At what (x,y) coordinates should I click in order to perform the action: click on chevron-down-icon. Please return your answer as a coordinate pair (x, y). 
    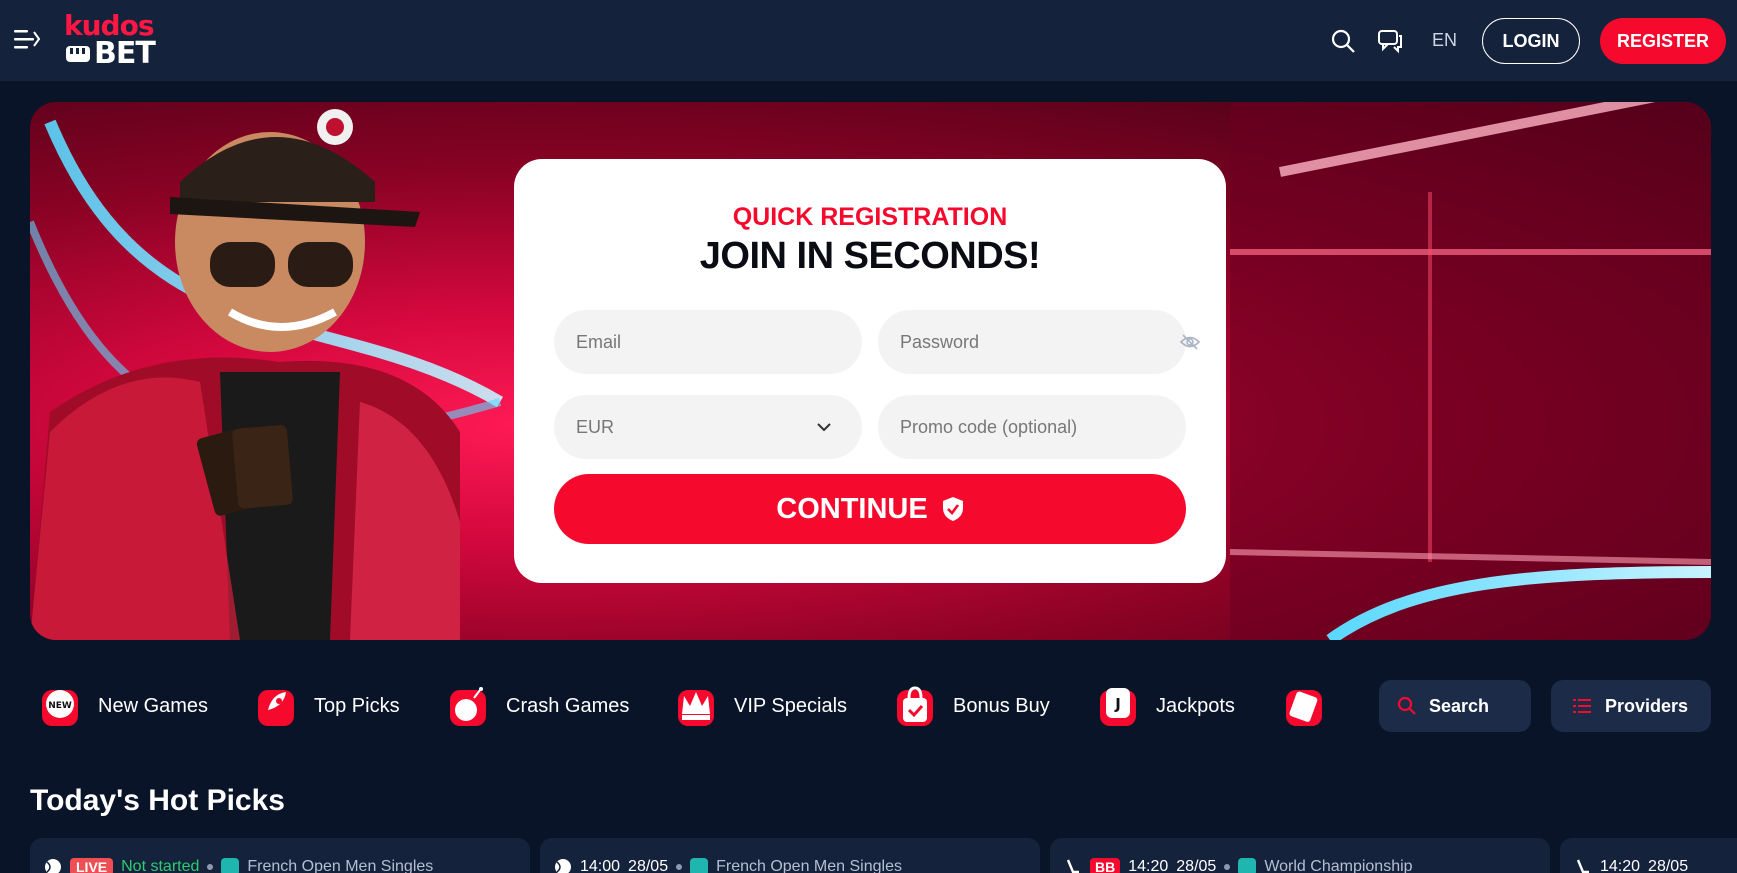
    Looking at the image, I should click on (824, 427).